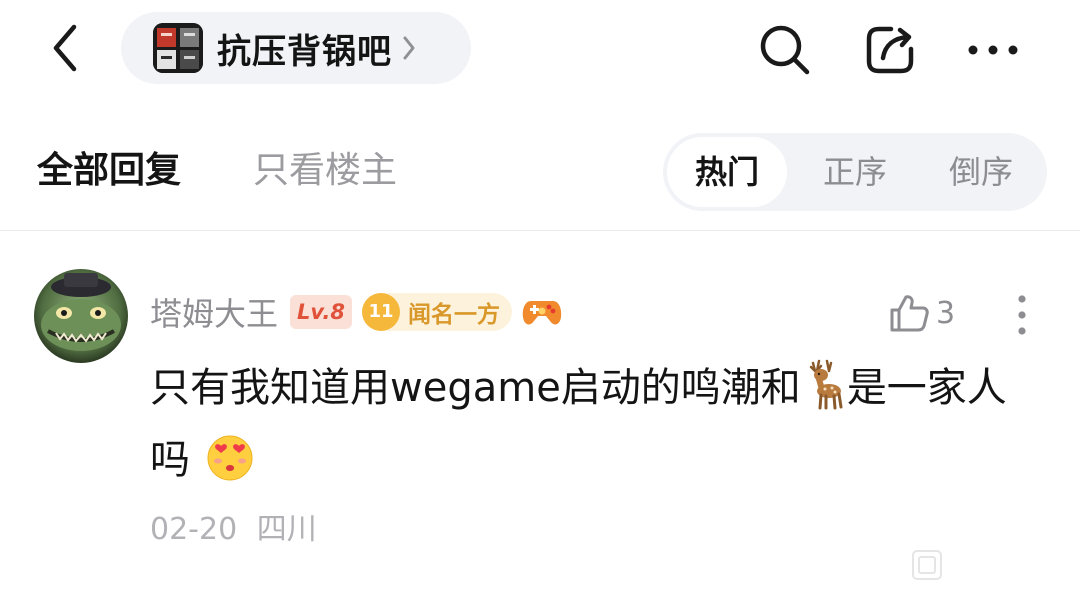 The width and height of the screenshot is (1080, 595). I want to click on reply-date: 02-20, so click(194, 529).